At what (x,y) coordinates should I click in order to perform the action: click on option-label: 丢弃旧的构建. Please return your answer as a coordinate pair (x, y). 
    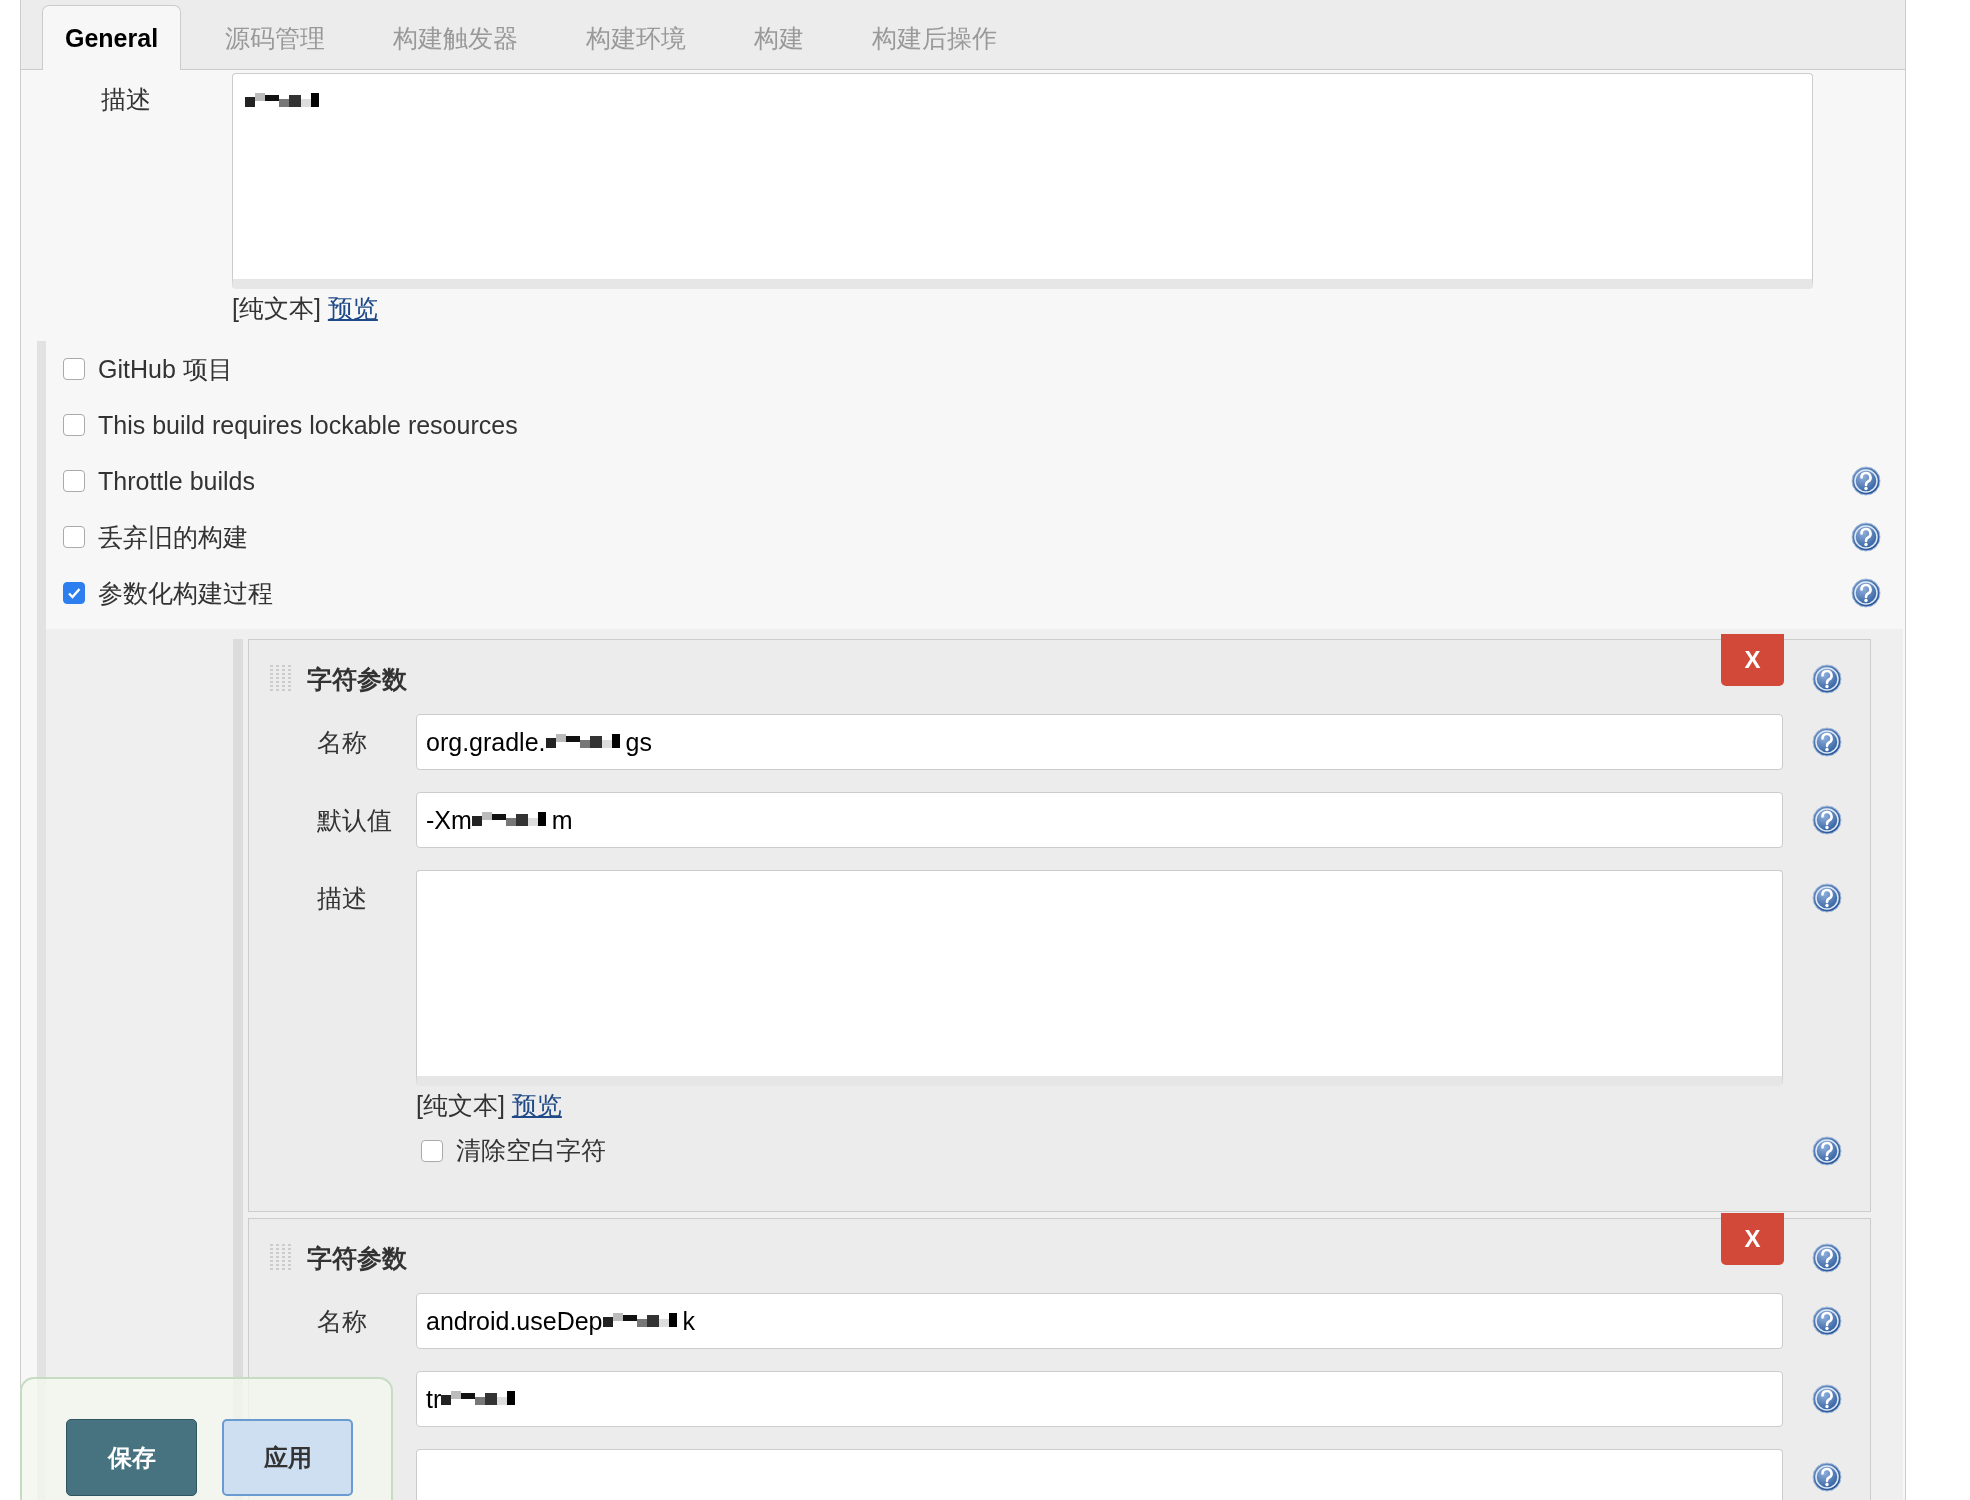
    Looking at the image, I should click on (173, 537).